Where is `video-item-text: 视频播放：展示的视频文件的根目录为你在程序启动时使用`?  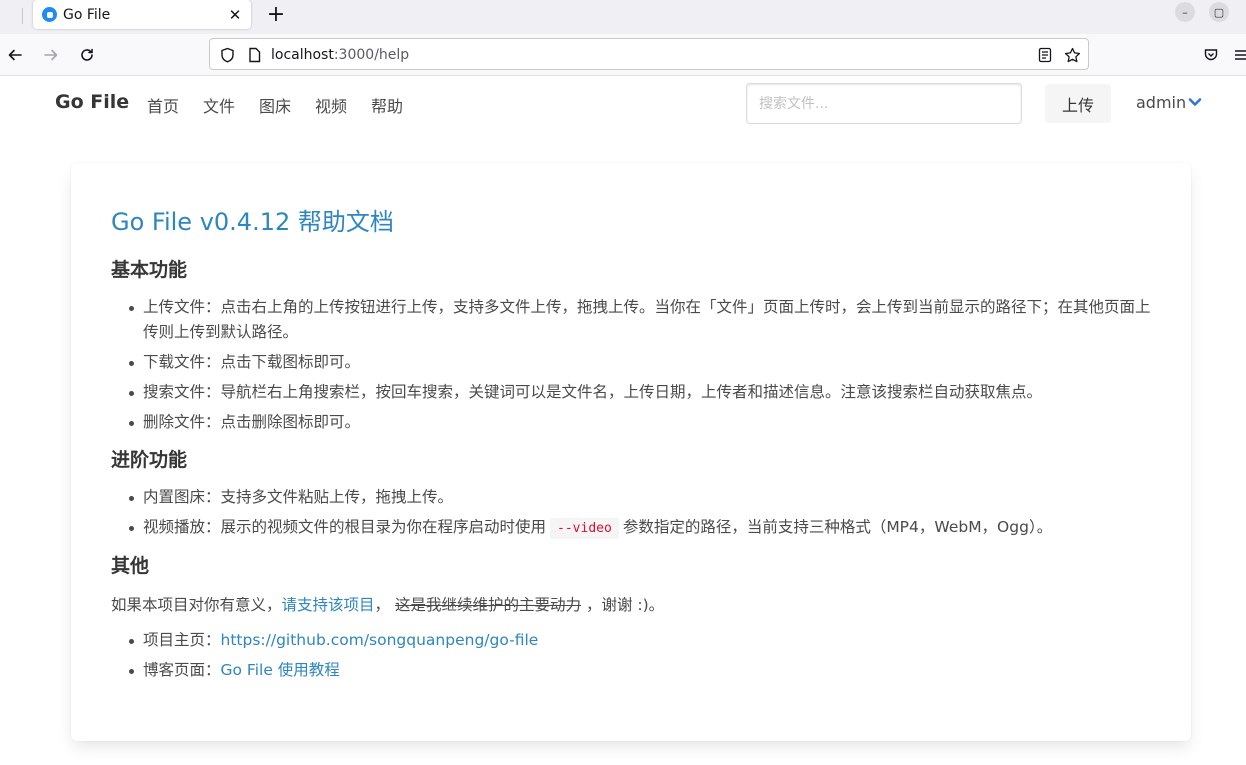
video-item-text: 视频播放：展示的视频文件的根目录为你在程序启动时使用 is located at coordinates (345, 527).